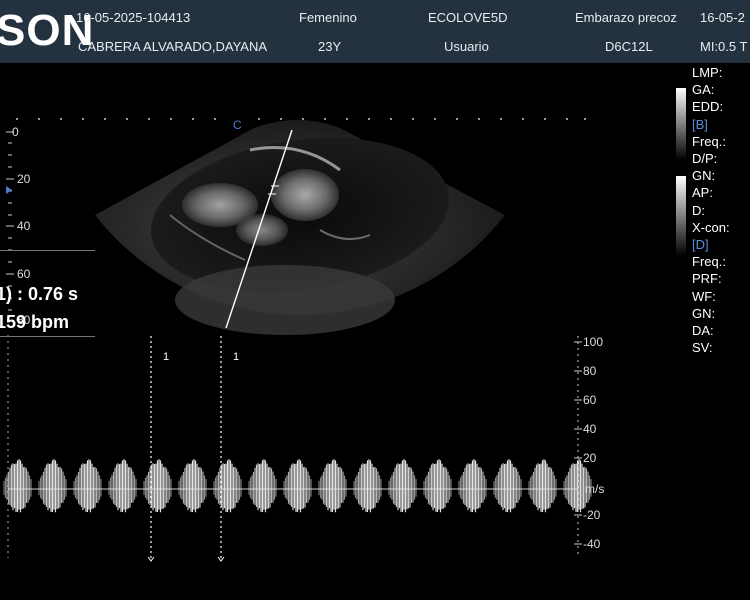  I want to click on doppler-waveform, so click(297, 486).